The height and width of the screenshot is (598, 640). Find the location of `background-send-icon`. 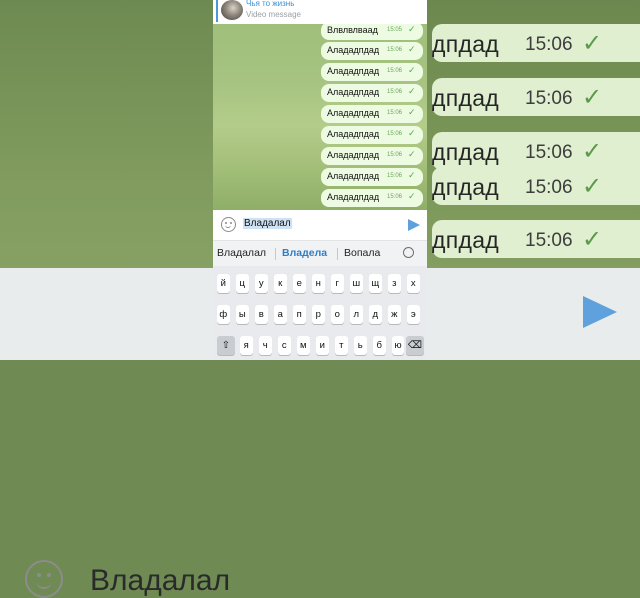

background-send-icon is located at coordinates (600, 312).